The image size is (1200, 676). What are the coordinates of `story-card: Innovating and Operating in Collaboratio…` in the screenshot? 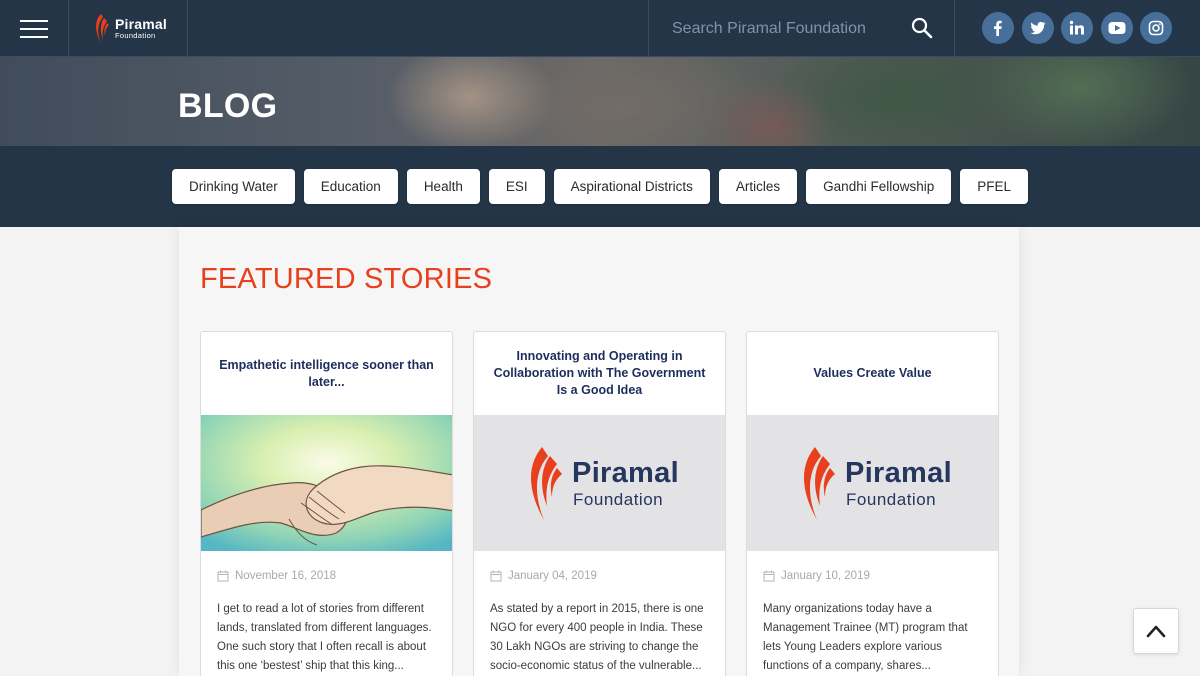 It's located at (599, 503).